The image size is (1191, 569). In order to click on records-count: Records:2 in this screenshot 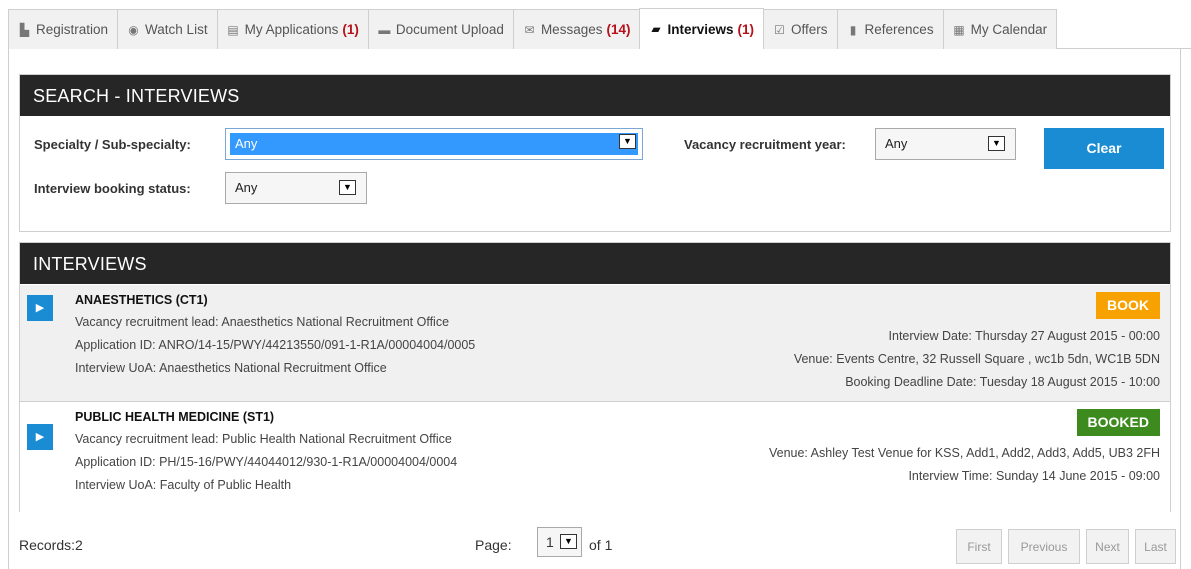, I will do `click(51, 545)`.